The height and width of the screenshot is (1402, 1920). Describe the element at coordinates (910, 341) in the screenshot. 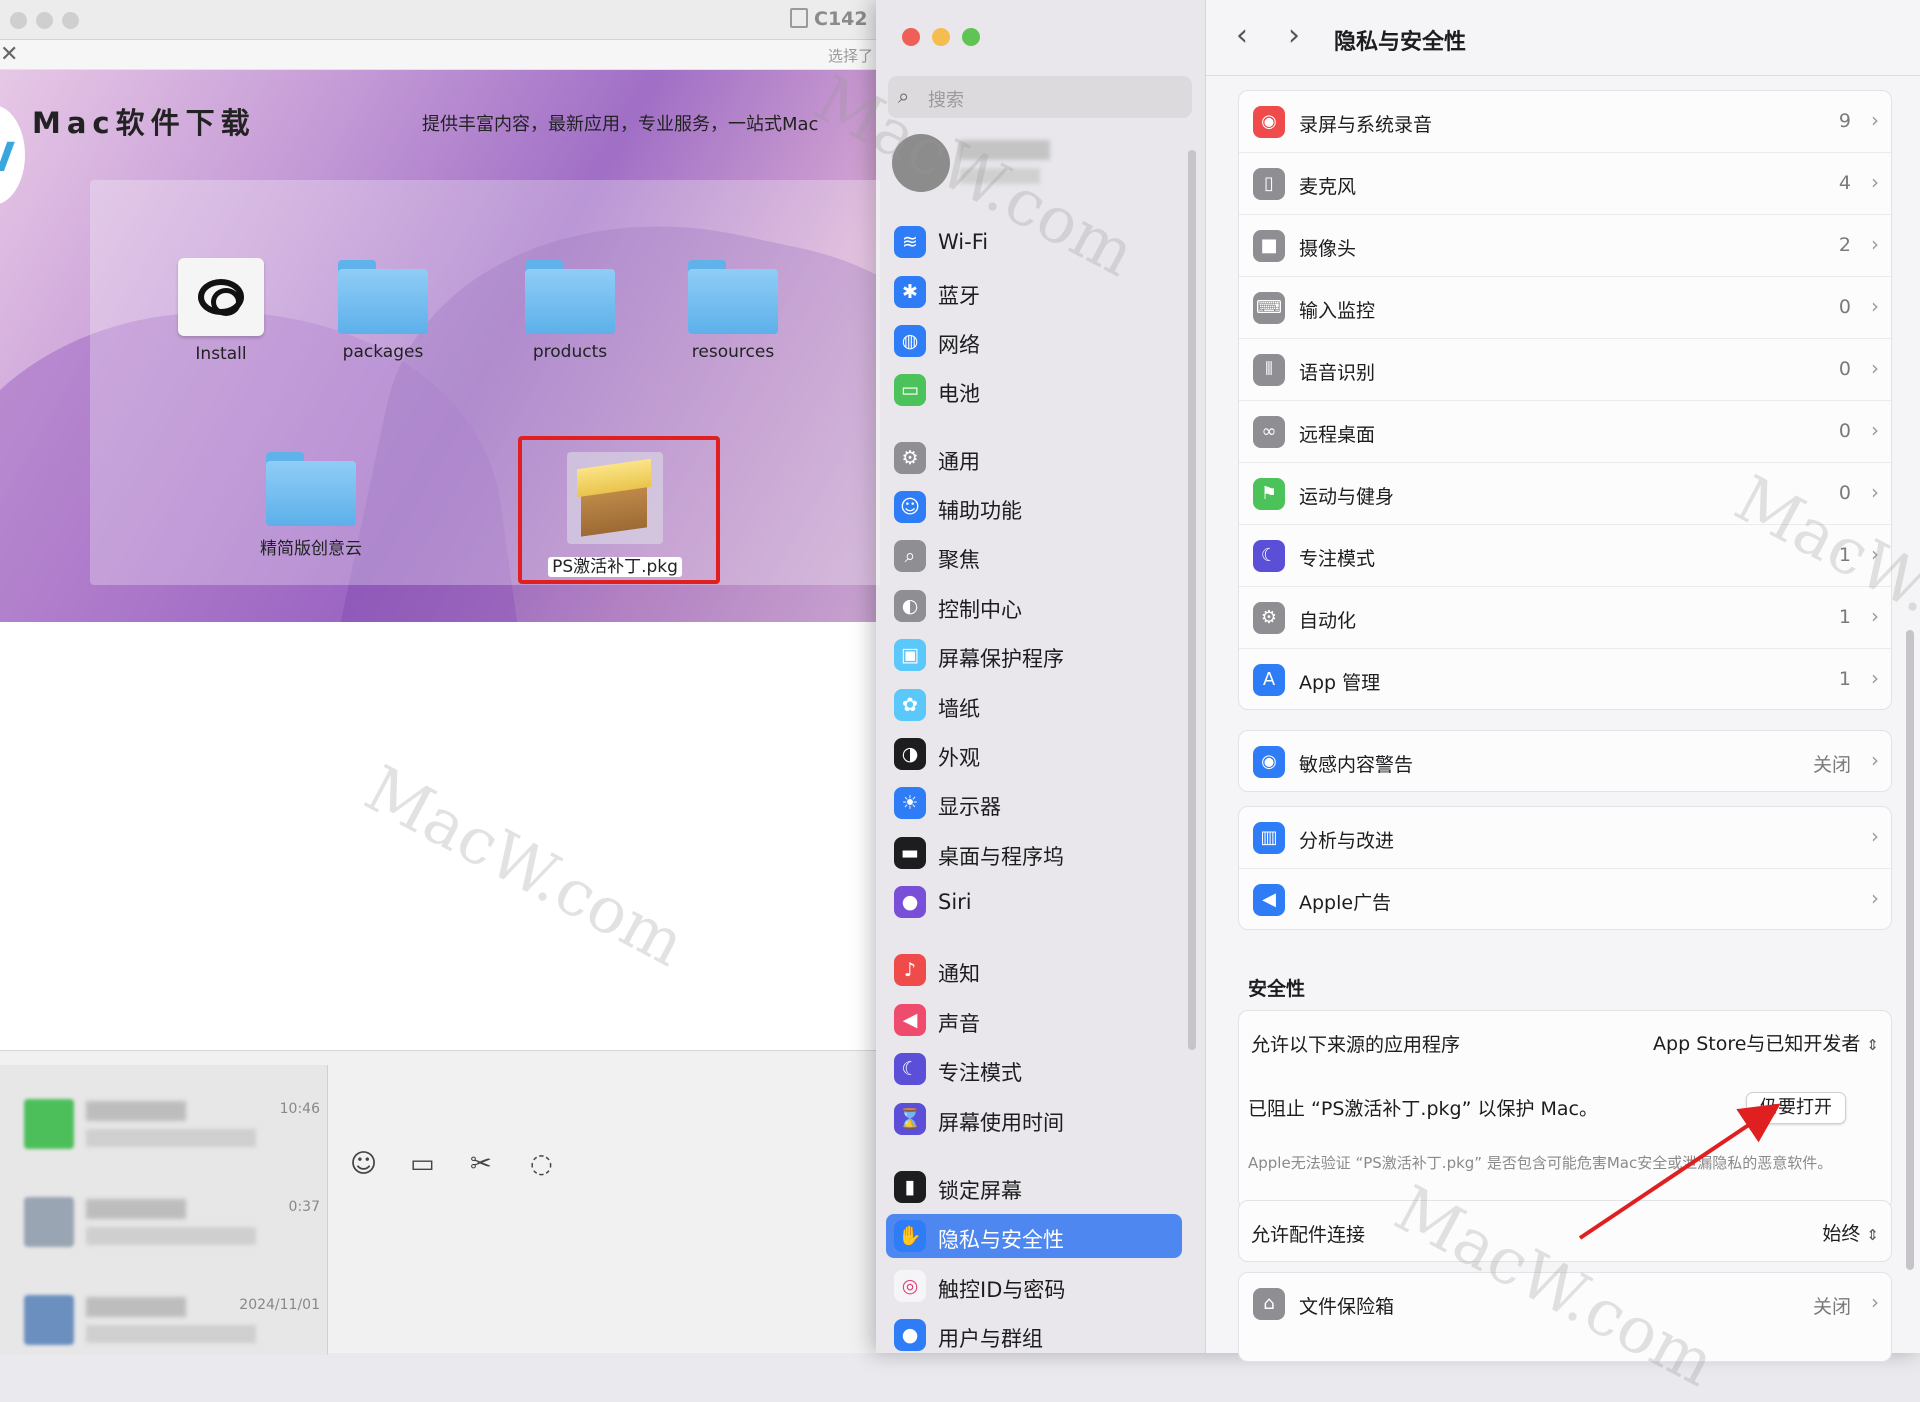

I see `globe-icon: ◍` at that location.